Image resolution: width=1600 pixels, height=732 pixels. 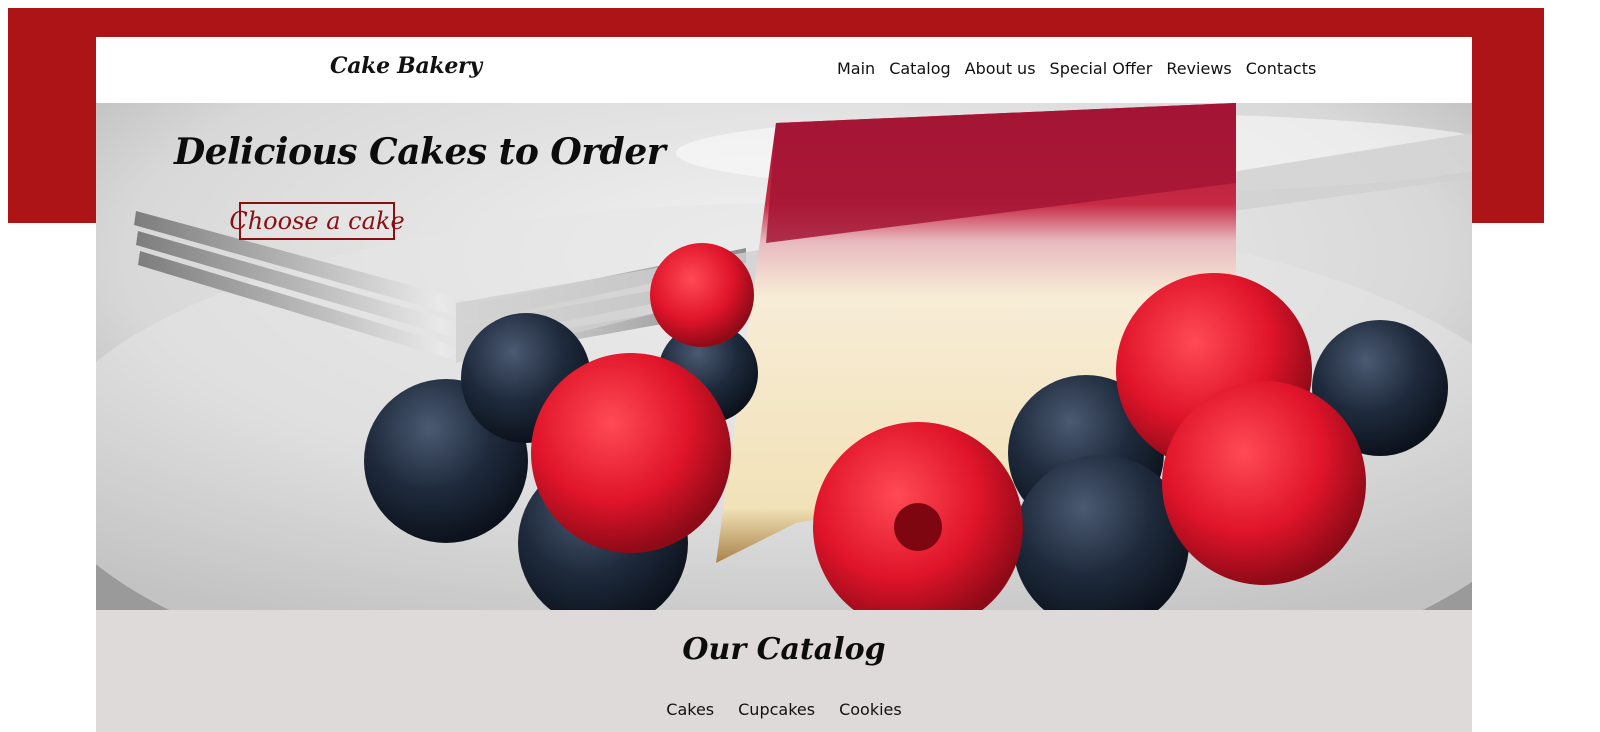 I want to click on catalog-tabs: Cakes Cupcakes Cookies, so click(x=784, y=709).